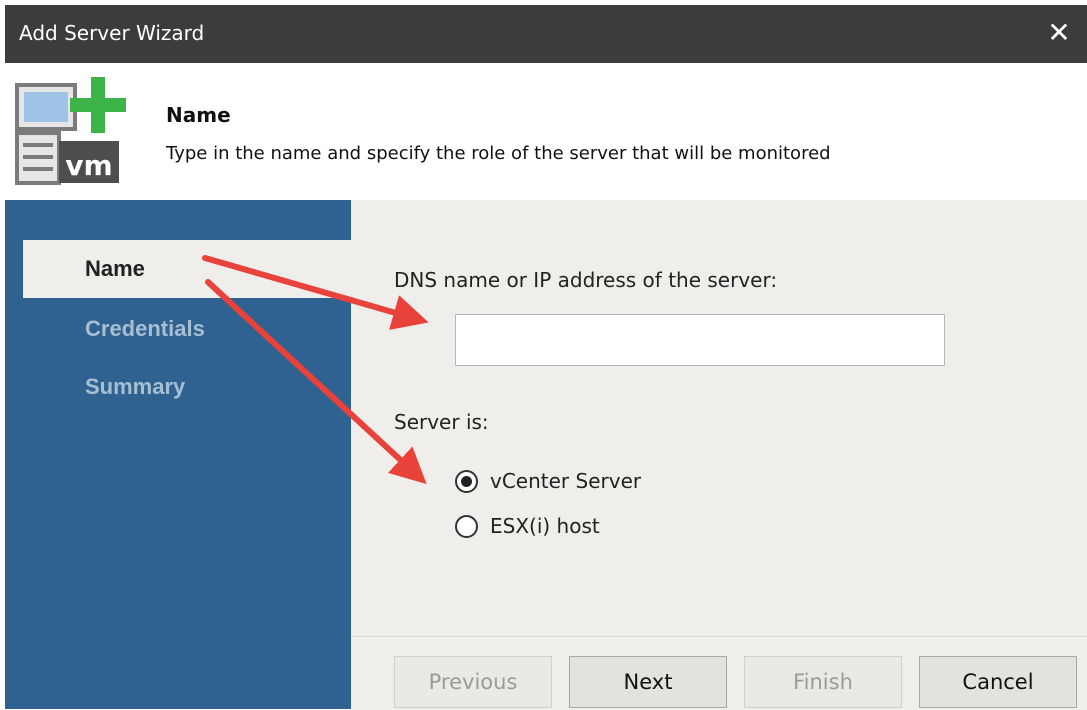 The width and height of the screenshot is (1087, 710). Describe the element at coordinates (546, 34) in the screenshot. I see `title-bar: Add Server Wizard ✕` at that location.